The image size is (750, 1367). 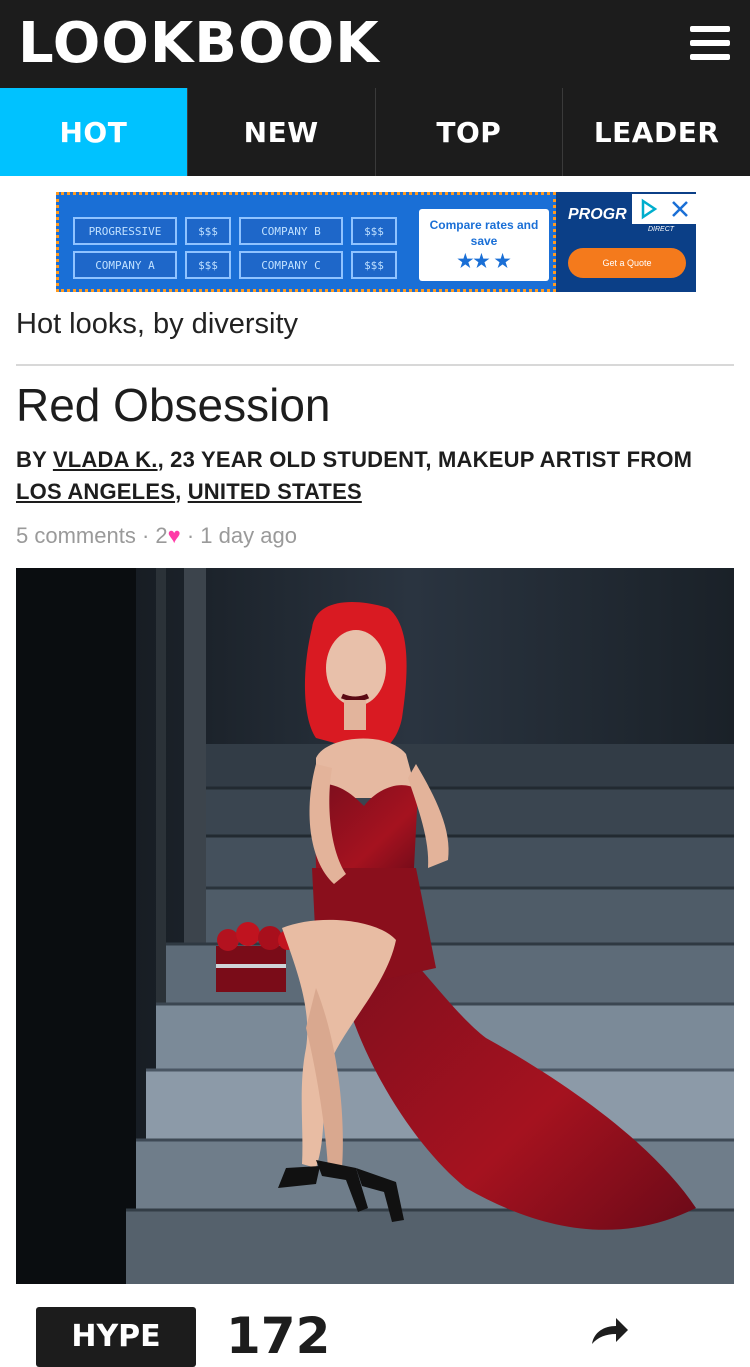 I want to click on tab-top: TOP, so click(x=468, y=132).